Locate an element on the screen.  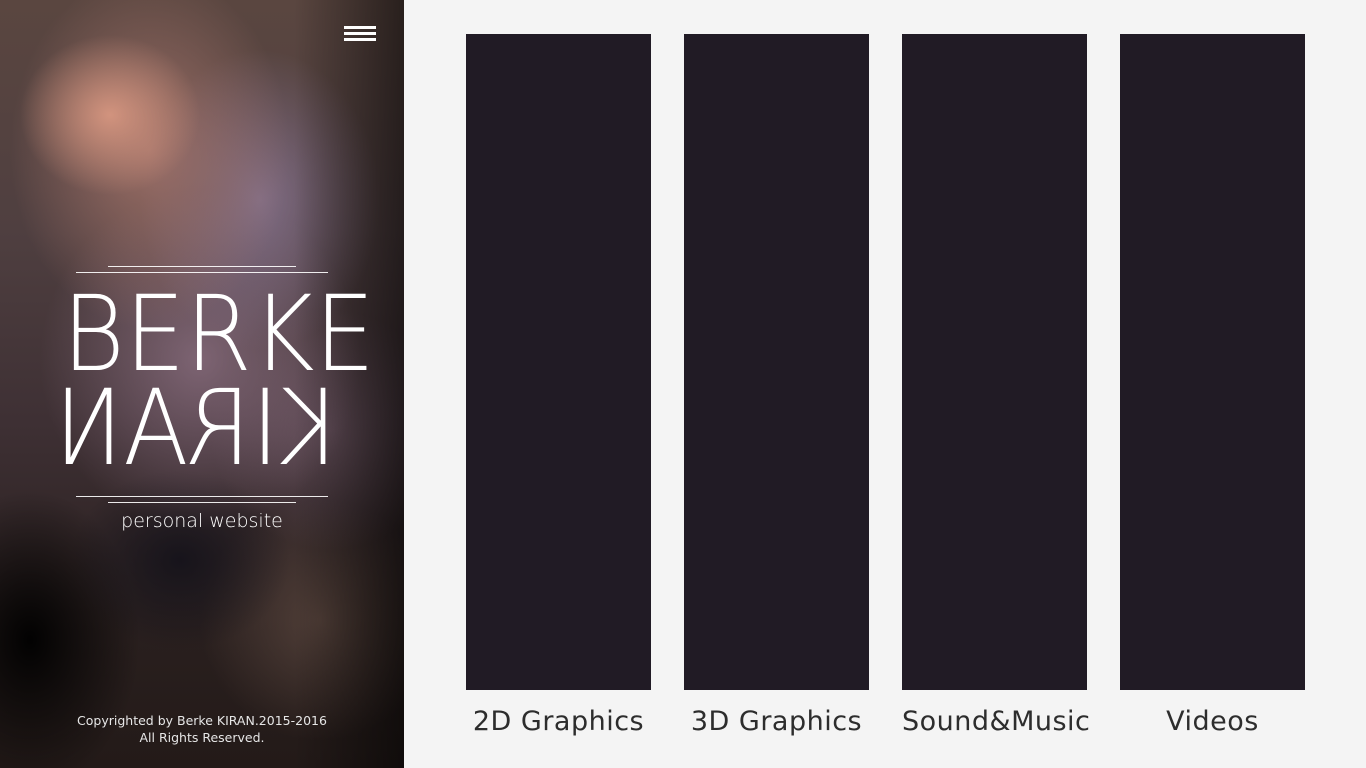
category-card-2d-graphics: 2D Graphics is located at coordinates (558, 386).